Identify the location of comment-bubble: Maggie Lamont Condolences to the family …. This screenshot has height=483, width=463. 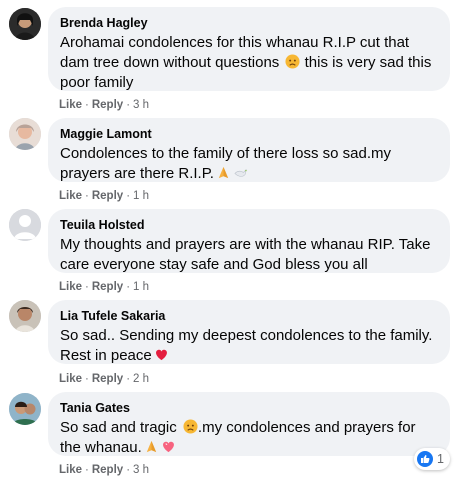
(249, 150).